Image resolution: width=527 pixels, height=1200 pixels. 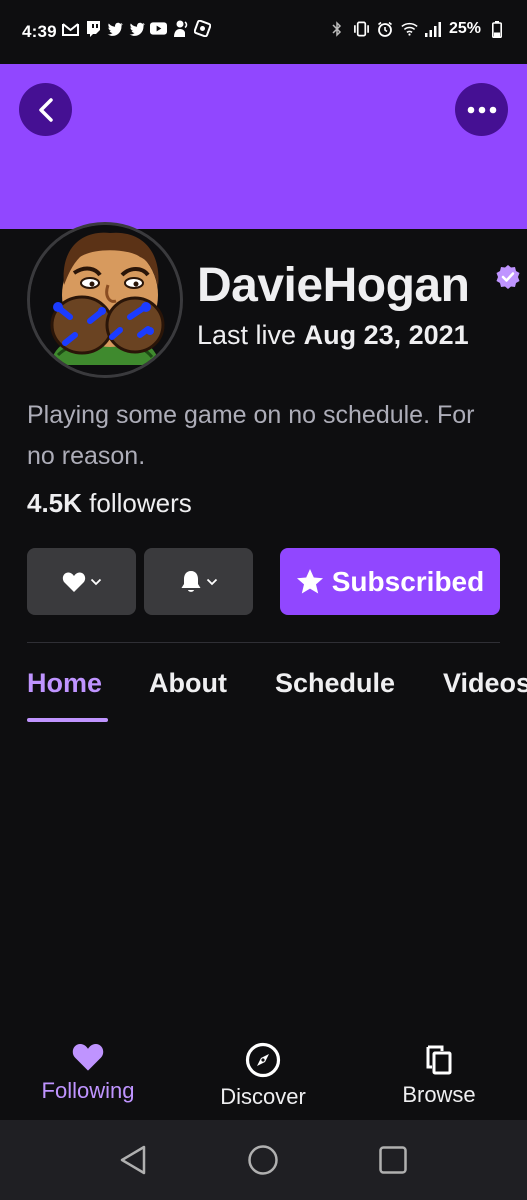 I want to click on followers-count: 4.5K followers, so click(x=109, y=503).